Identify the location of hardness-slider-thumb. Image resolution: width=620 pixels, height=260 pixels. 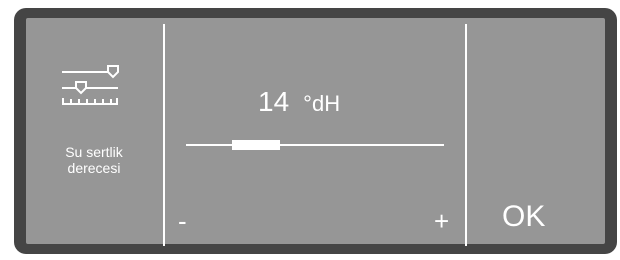
(255, 145).